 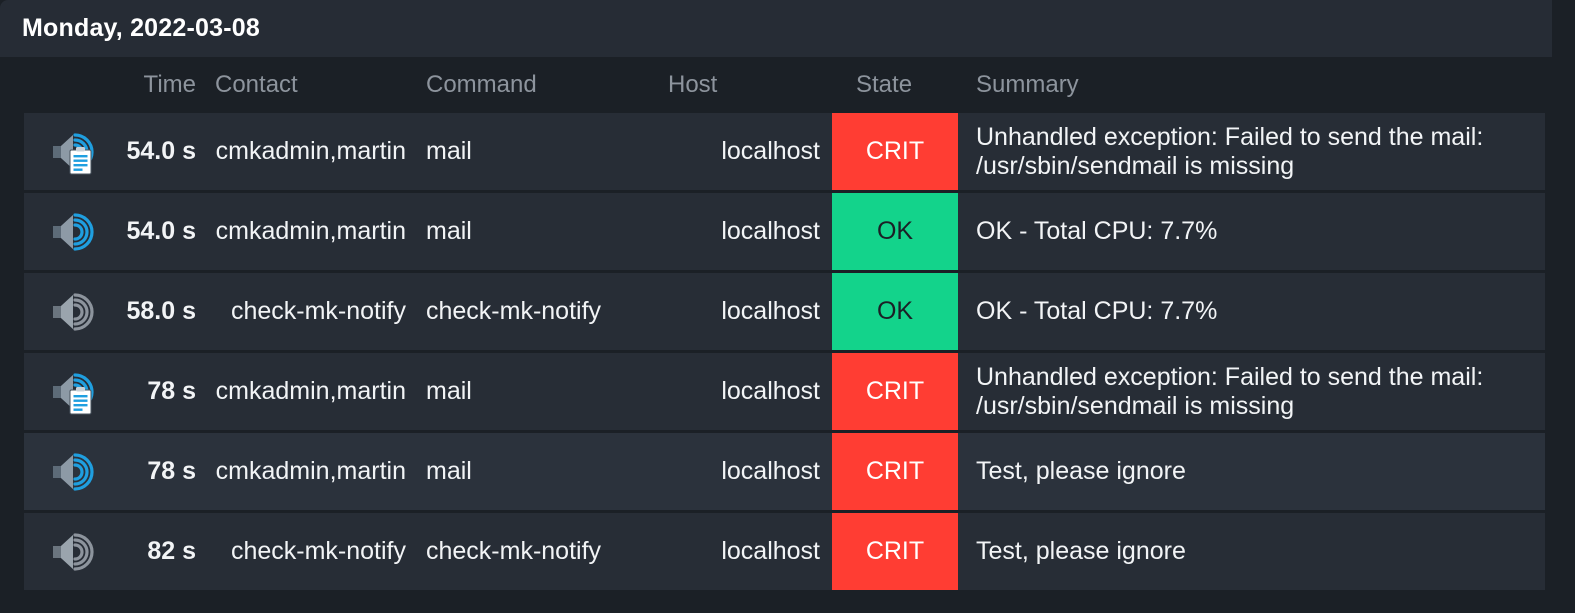 I want to click on column-header-command: Command, so click(x=538, y=85).